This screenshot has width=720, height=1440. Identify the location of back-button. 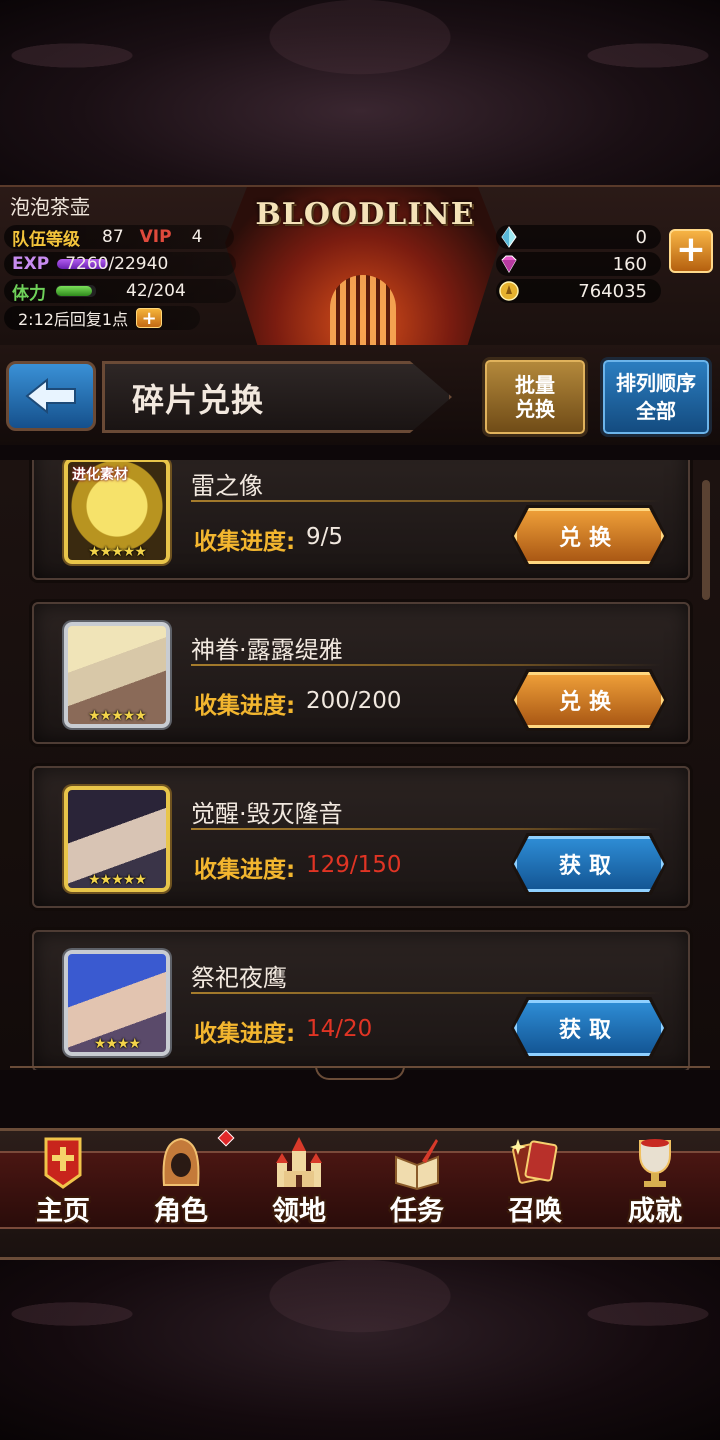
(51, 396).